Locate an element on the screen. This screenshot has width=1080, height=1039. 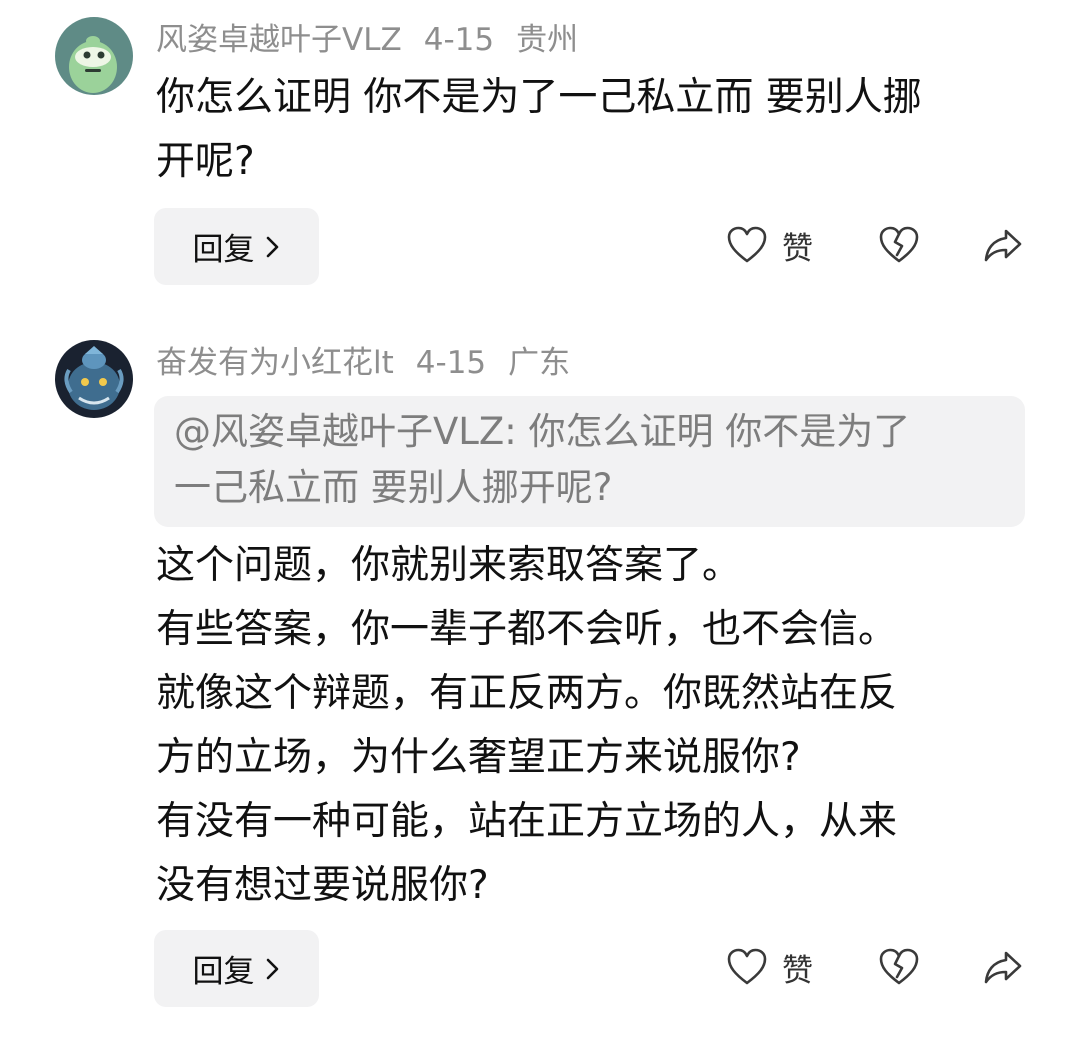
username: 奋发有为小红花lt is located at coordinates (275, 363).